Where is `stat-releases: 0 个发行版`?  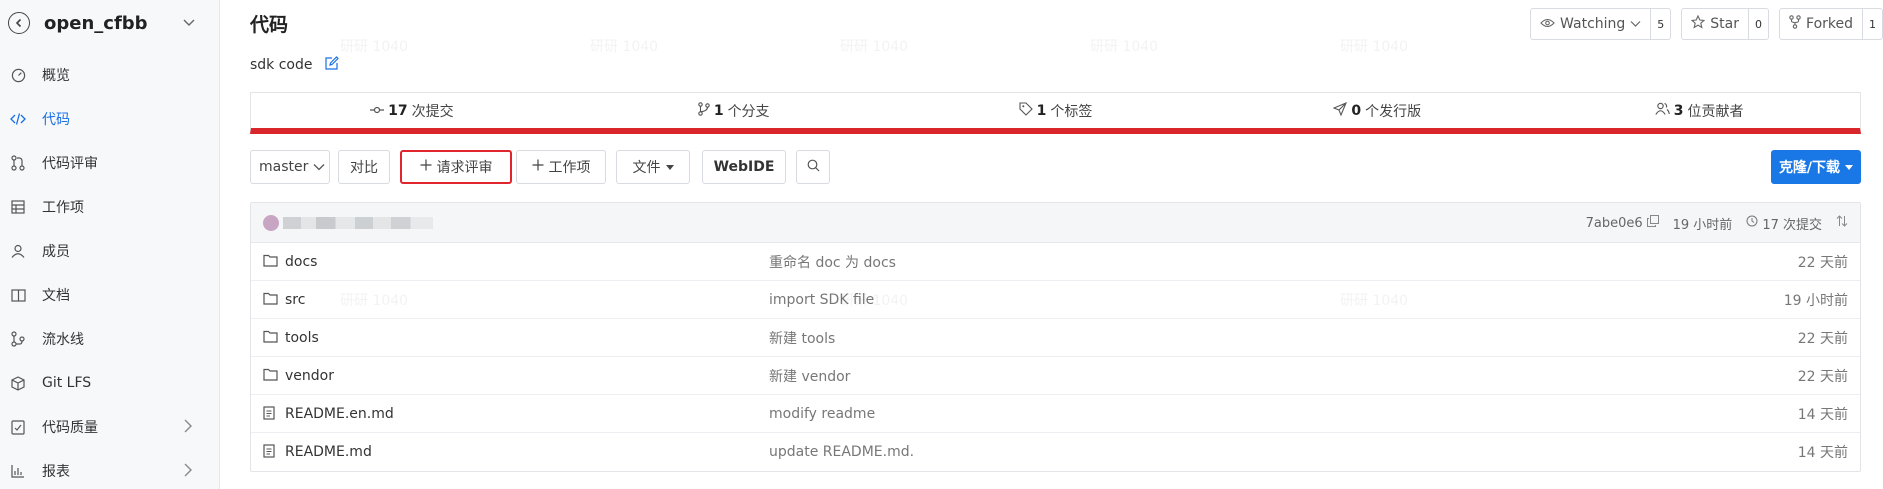
stat-releases: 0 个发行版 is located at coordinates (1377, 110).